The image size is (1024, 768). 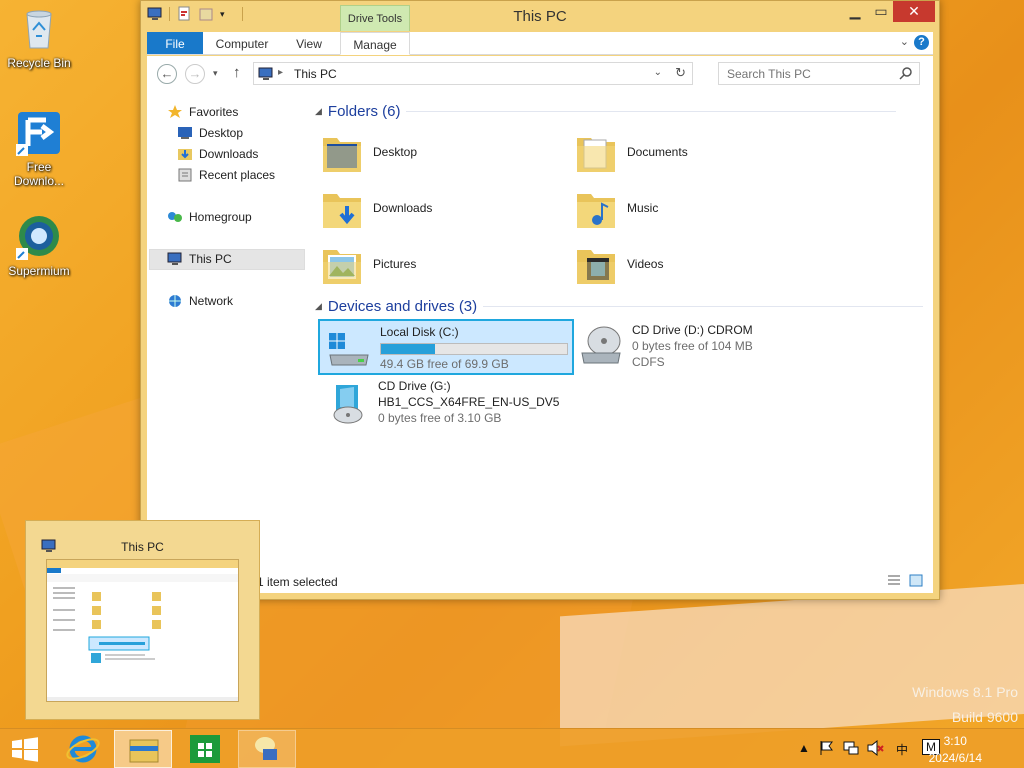 I want to click on thumbnail-window-image, so click(x=142, y=630).